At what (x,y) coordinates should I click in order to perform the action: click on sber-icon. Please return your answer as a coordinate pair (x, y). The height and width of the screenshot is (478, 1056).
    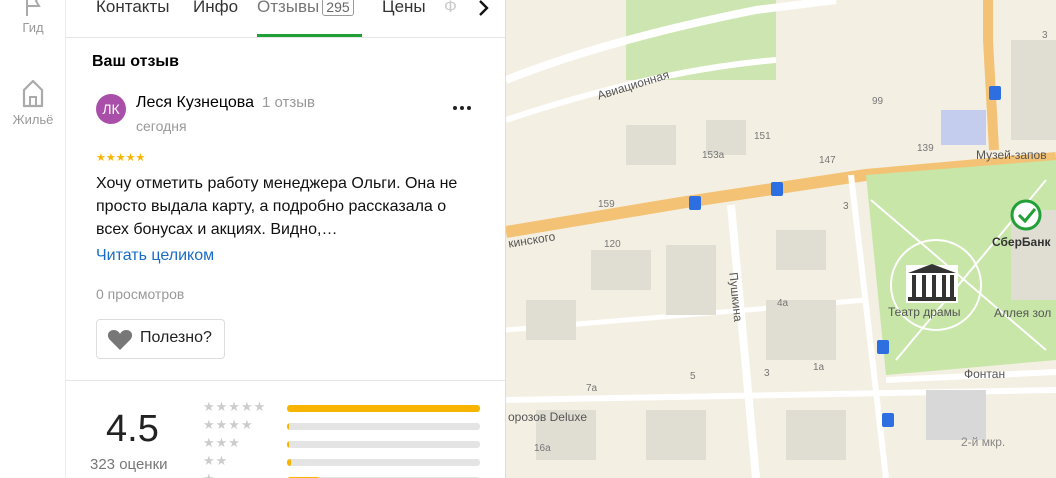
    Looking at the image, I should click on (1026, 215).